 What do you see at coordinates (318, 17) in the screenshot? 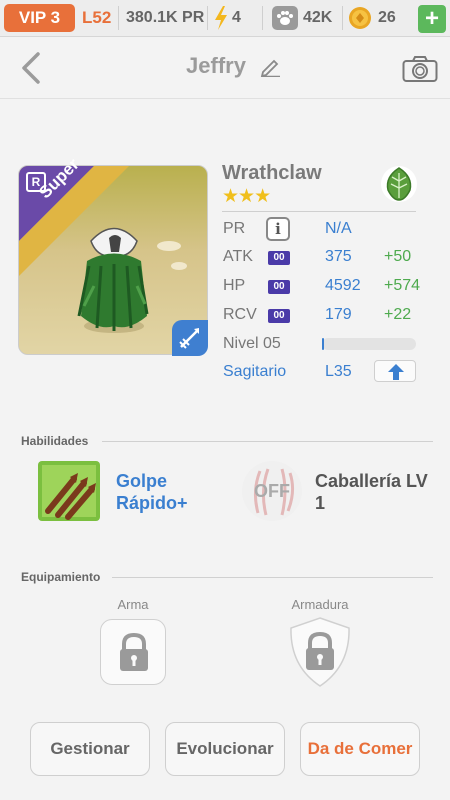
I see `paw-points-value: 42K` at bounding box center [318, 17].